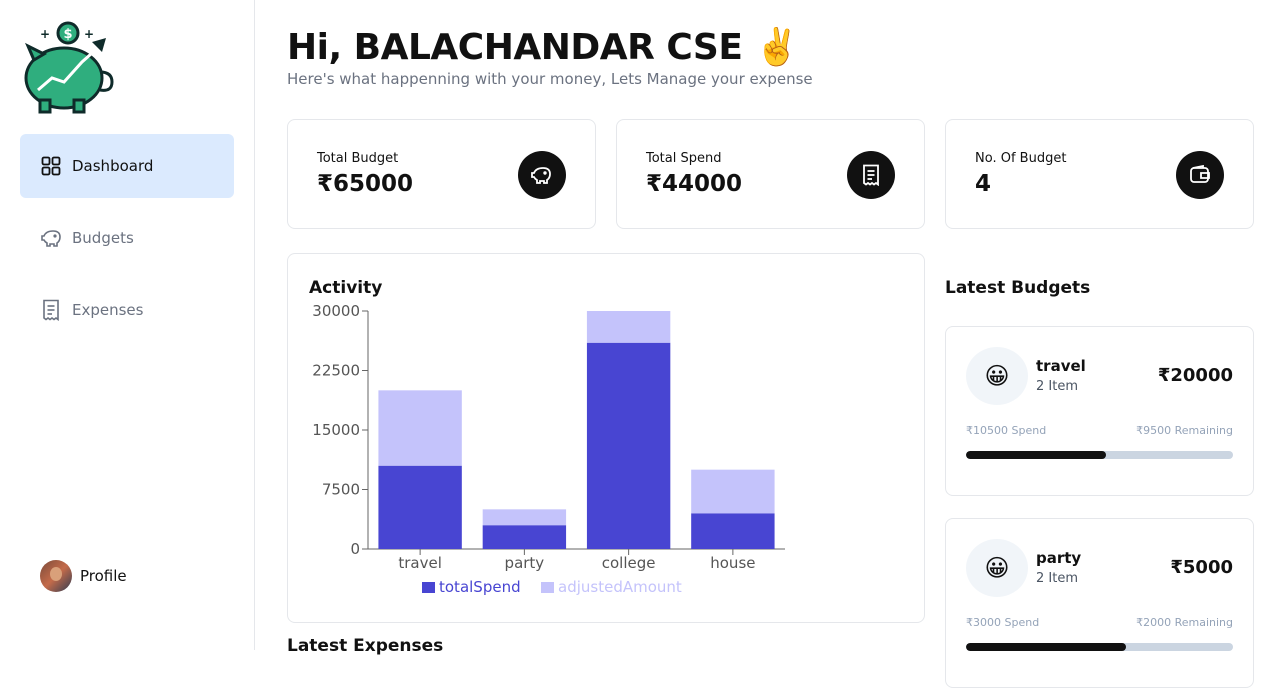  Describe the element at coordinates (51, 166) in the screenshot. I see `dashboard-grid-icon` at that location.